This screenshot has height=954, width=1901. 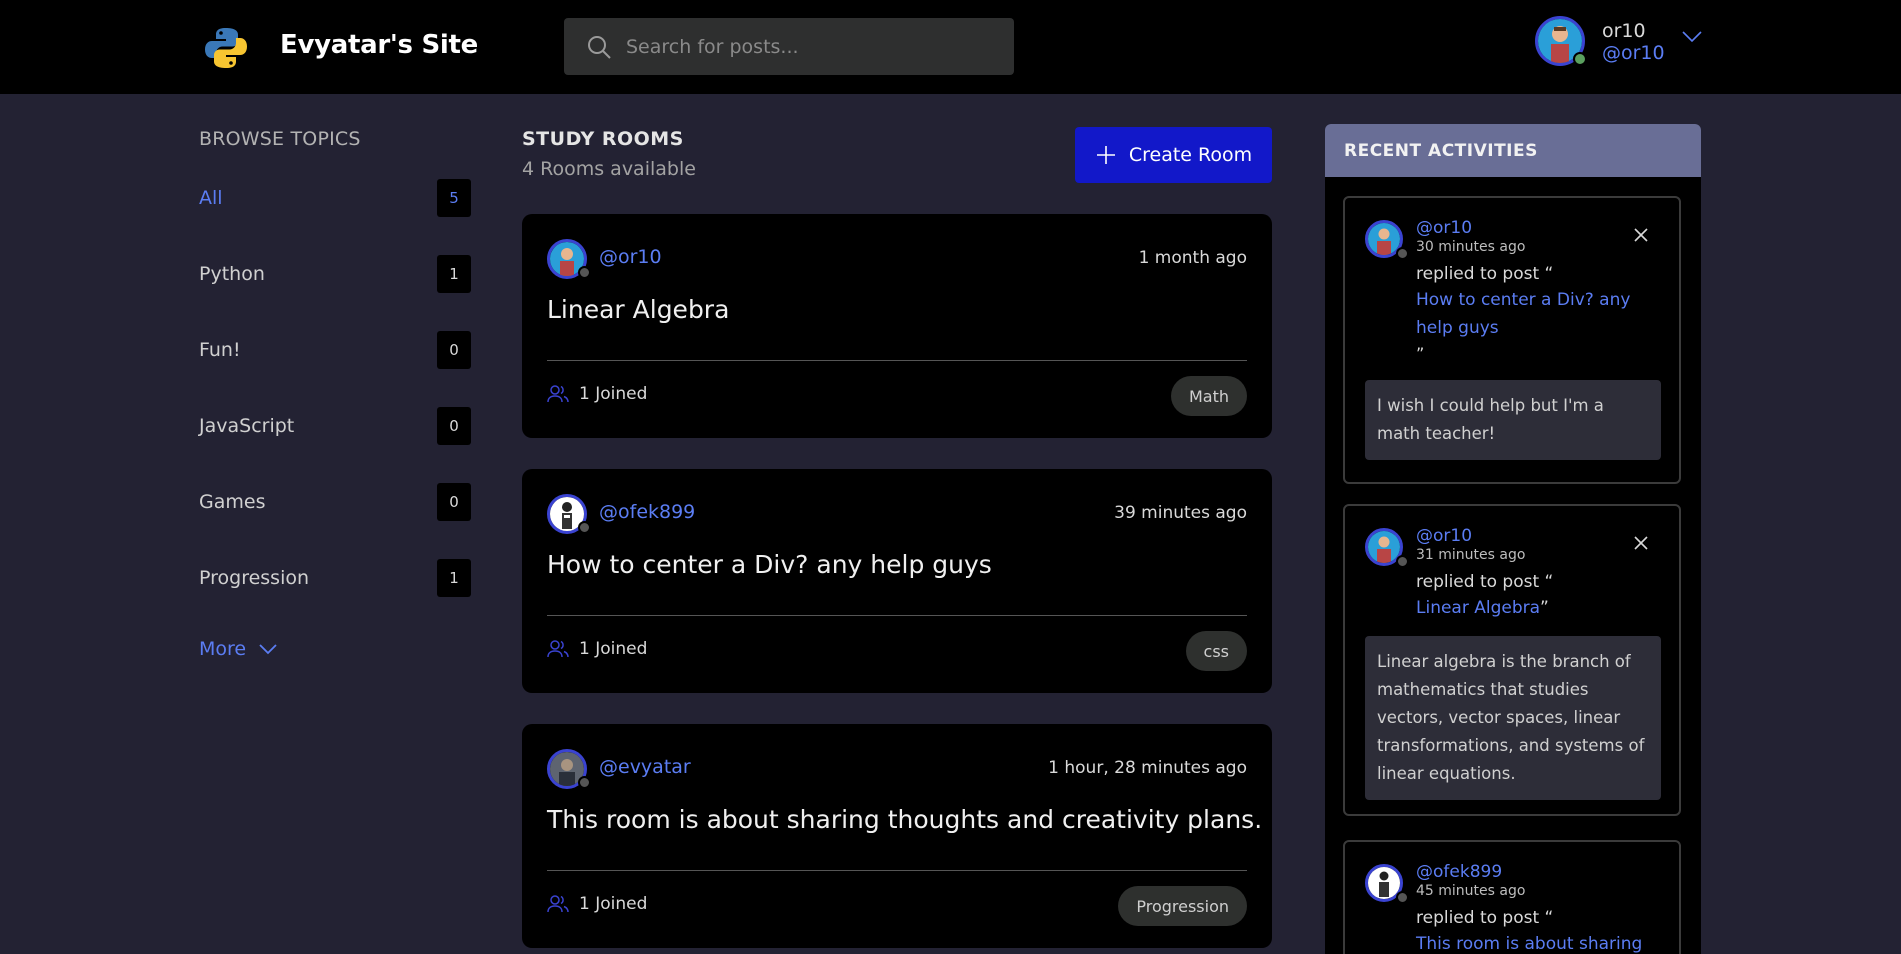 What do you see at coordinates (1147, 768) in the screenshot?
I see `room-timestamp: 1 hour, 28 minutes ago` at bounding box center [1147, 768].